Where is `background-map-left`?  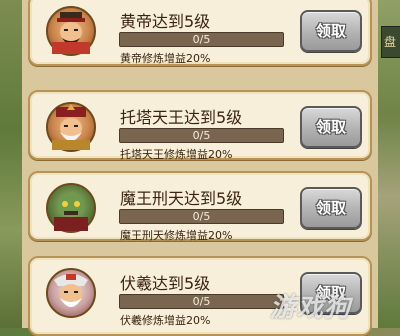
background-map-left is located at coordinates (11, 164).